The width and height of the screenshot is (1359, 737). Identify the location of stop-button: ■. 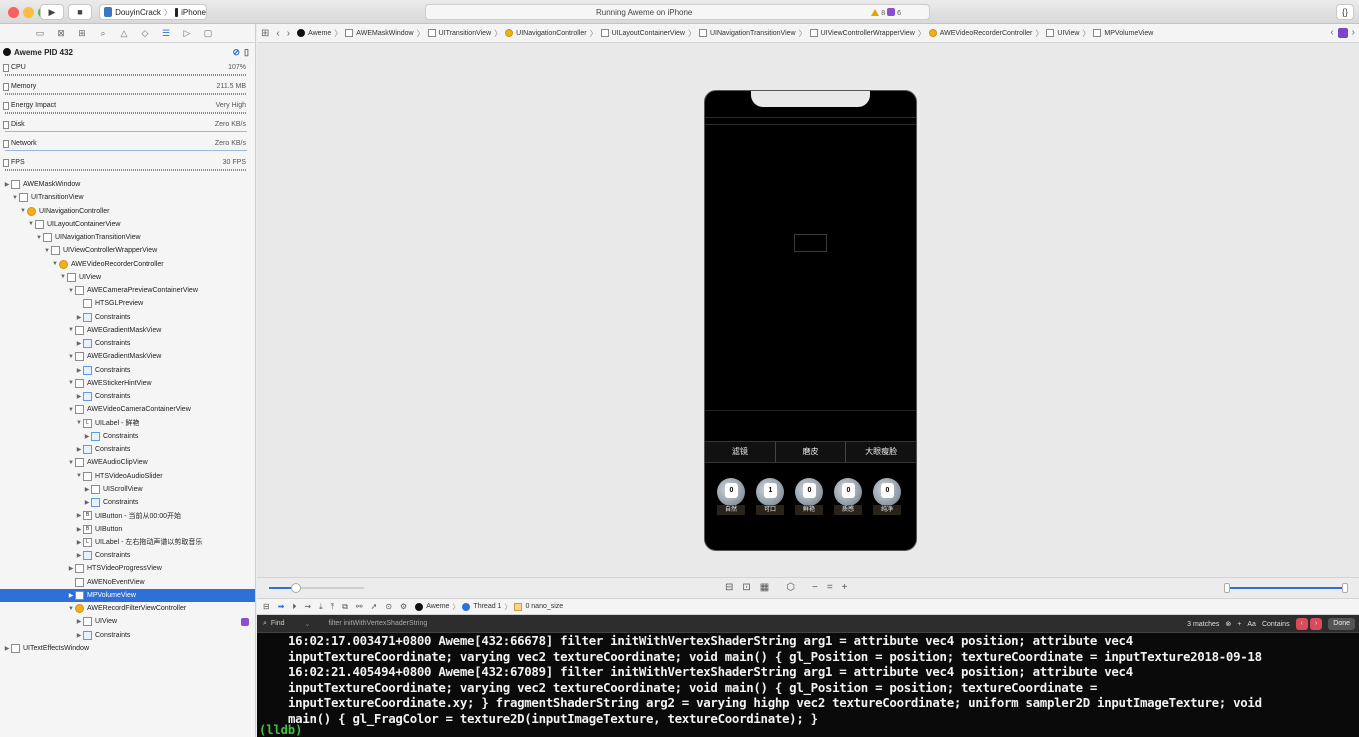
(80, 12).